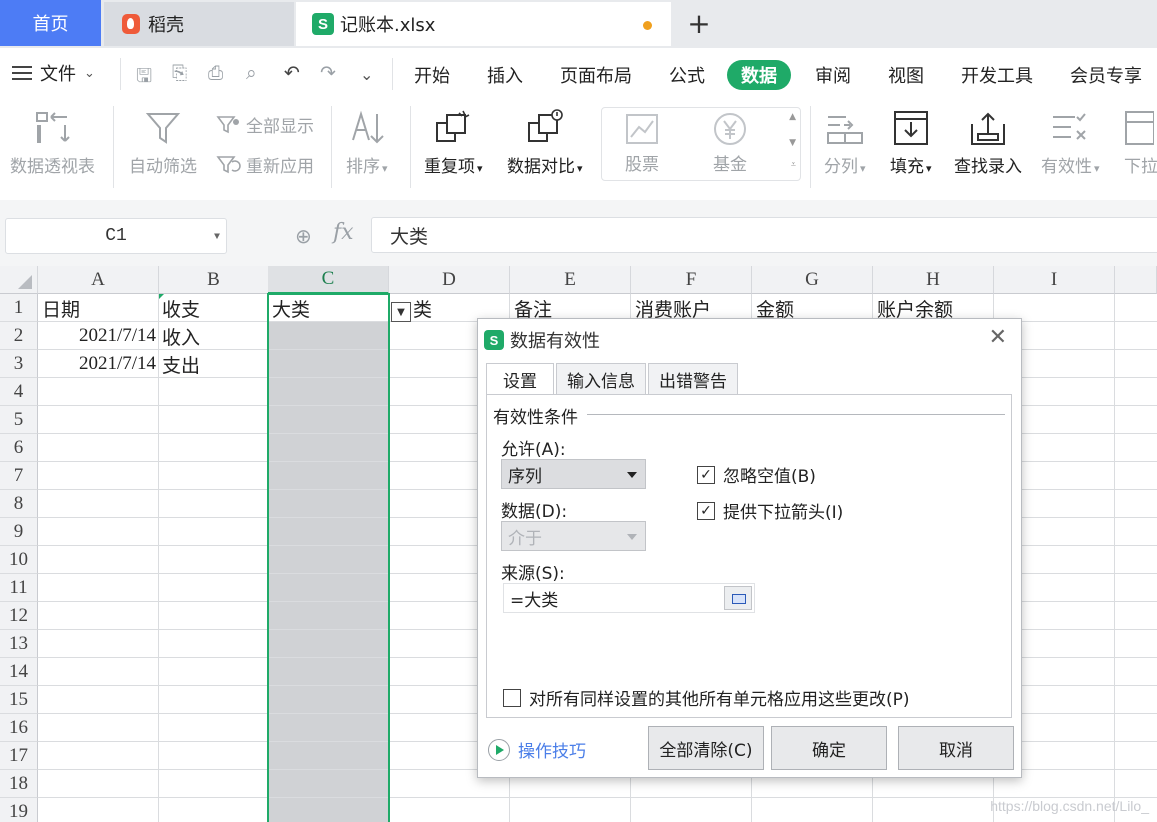 This screenshot has height=822, width=1157. What do you see at coordinates (366, 74) in the screenshot?
I see `more-icon: ⌄` at bounding box center [366, 74].